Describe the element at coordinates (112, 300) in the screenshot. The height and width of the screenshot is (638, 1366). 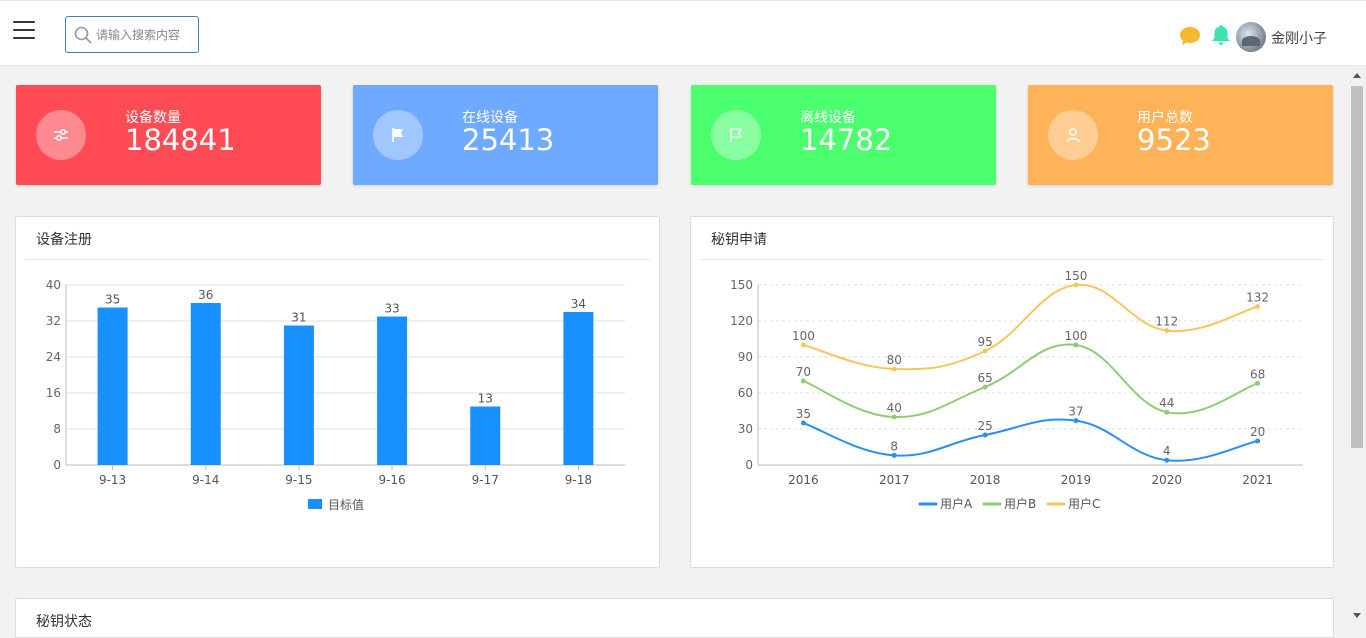
I see `bar-value-label: 35` at that location.